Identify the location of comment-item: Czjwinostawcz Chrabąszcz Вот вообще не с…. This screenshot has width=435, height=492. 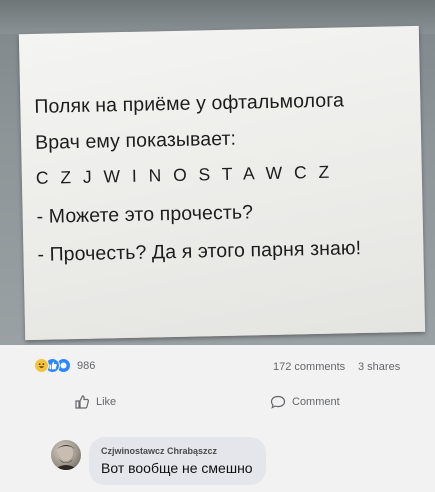
(217, 464).